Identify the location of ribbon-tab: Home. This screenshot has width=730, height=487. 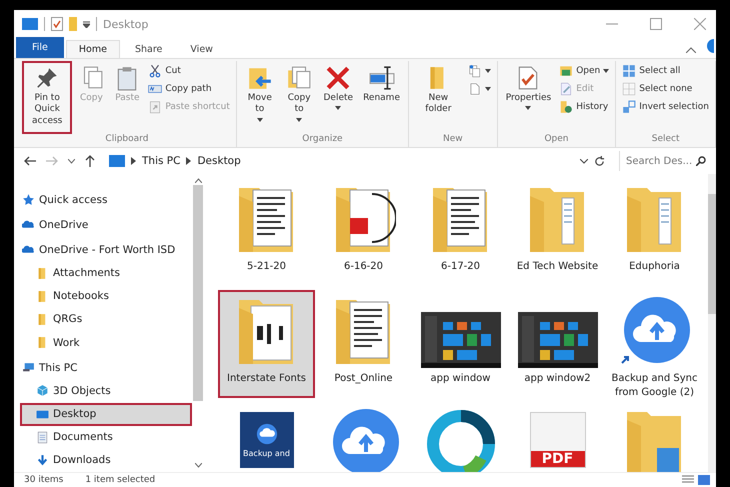
(93, 49).